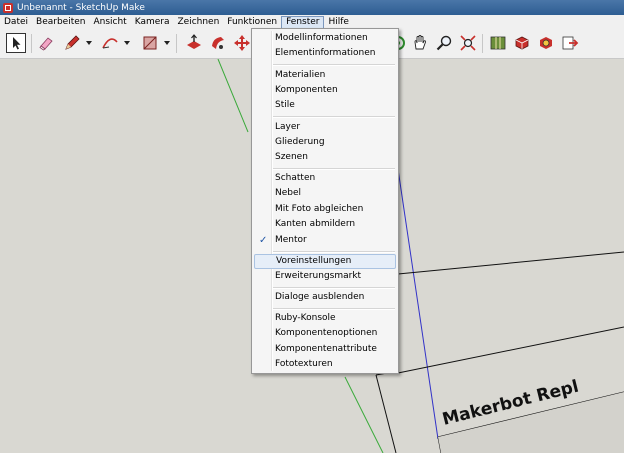 The width and height of the screenshot is (624, 453). What do you see at coordinates (325, 105) in the screenshot?
I see `menu-item-stile: Stile` at bounding box center [325, 105].